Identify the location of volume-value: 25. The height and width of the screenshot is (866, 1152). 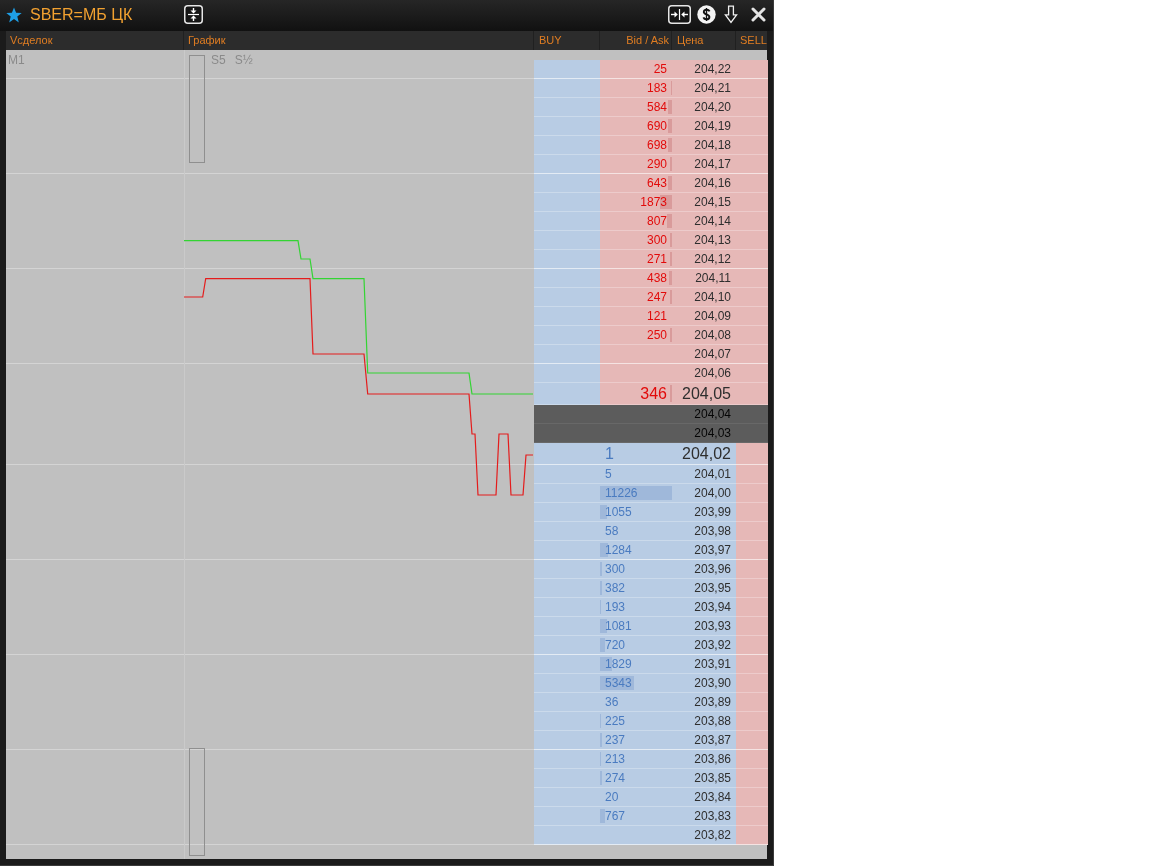
(660, 69).